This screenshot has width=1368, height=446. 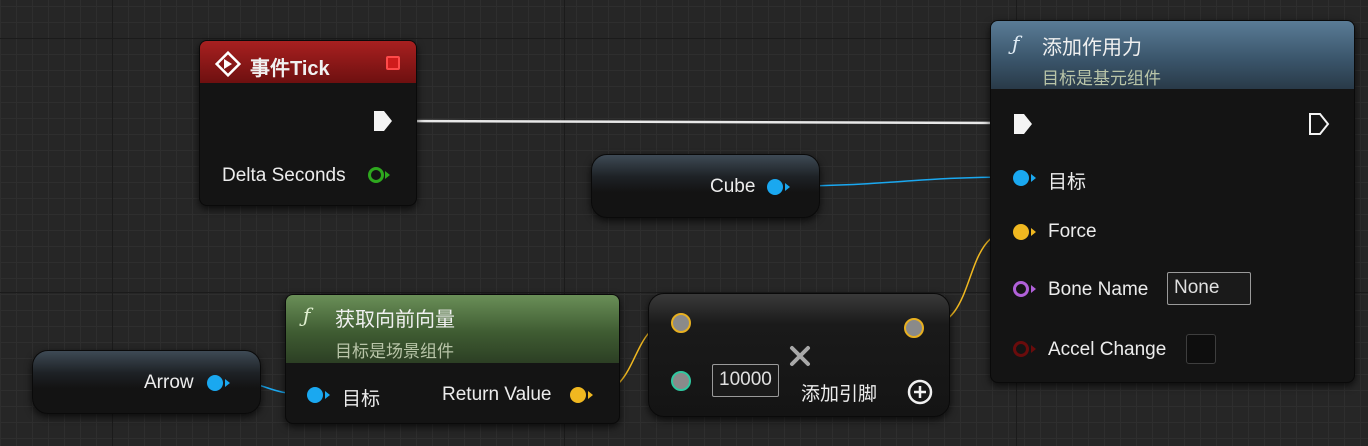 What do you see at coordinates (681, 381) in the screenshot?
I see `multiply-input-b-pin` at bounding box center [681, 381].